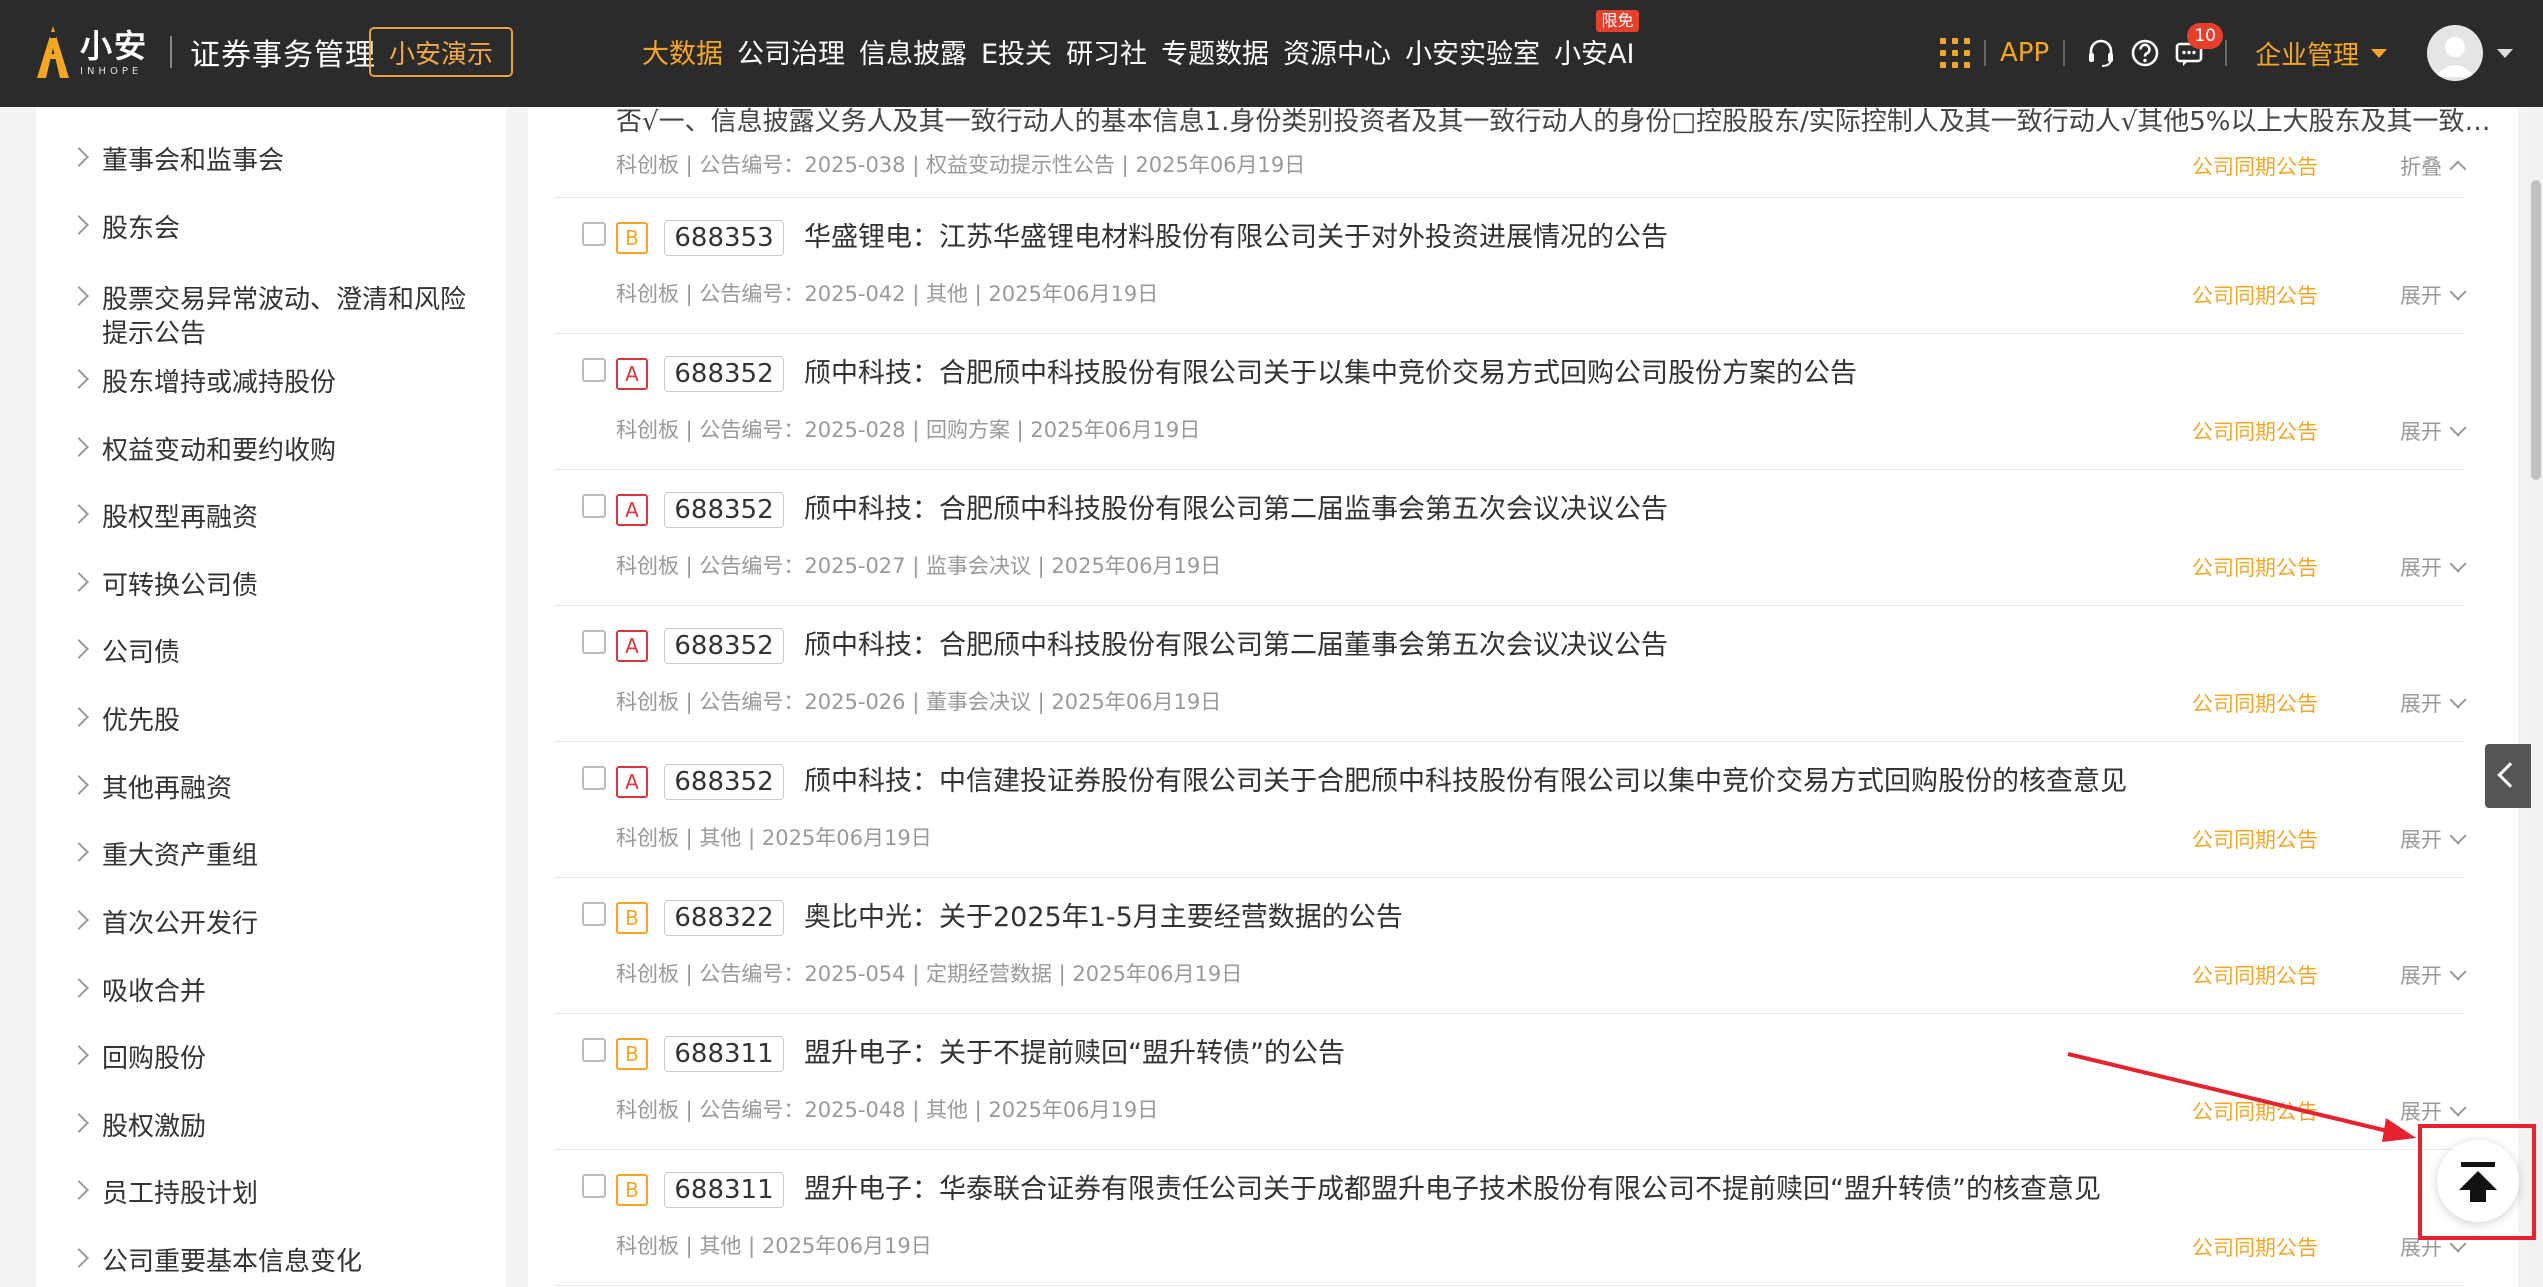  Describe the element at coordinates (270, 789) in the screenshot. I see `sidebar-item: 其他再融资` at that location.